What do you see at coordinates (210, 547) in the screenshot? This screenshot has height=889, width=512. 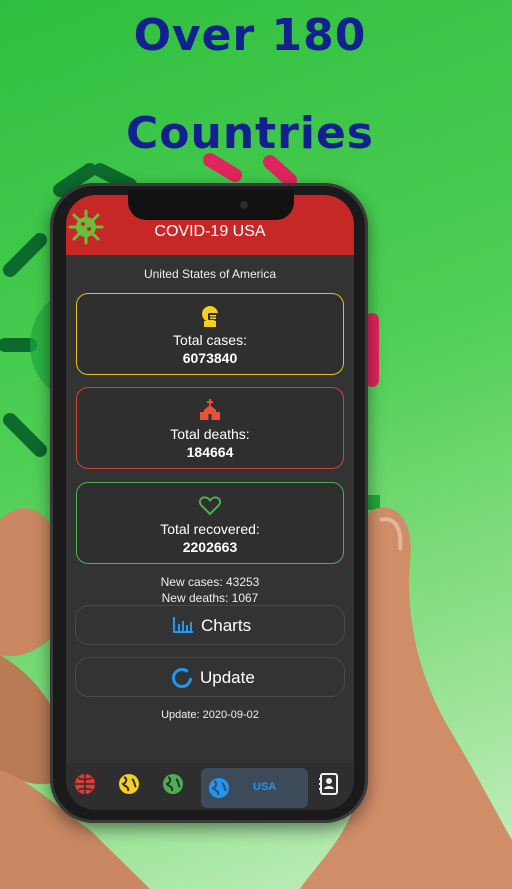 I see `total-recovered-value: 2202663` at bounding box center [210, 547].